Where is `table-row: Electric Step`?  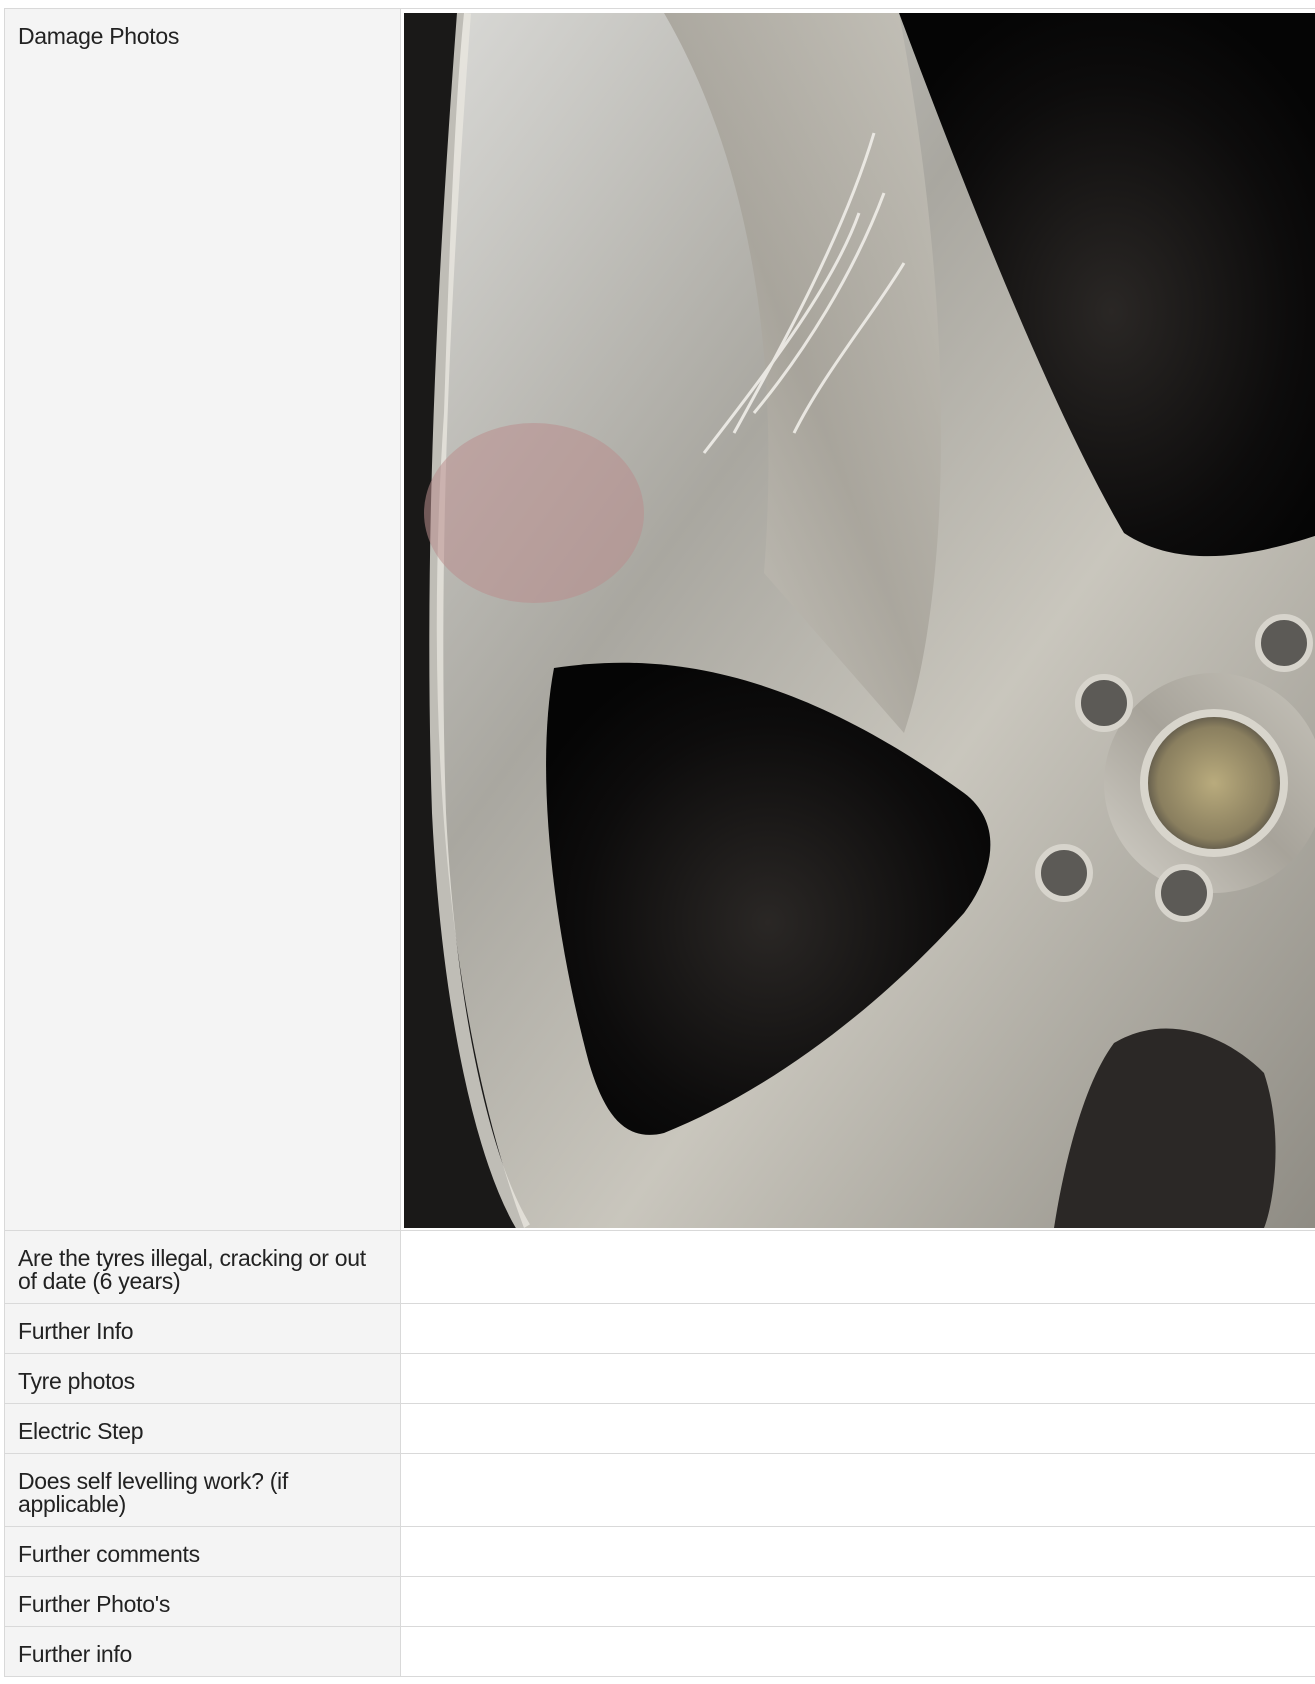 table-row: Electric Step is located at coordinates (659, 1428).